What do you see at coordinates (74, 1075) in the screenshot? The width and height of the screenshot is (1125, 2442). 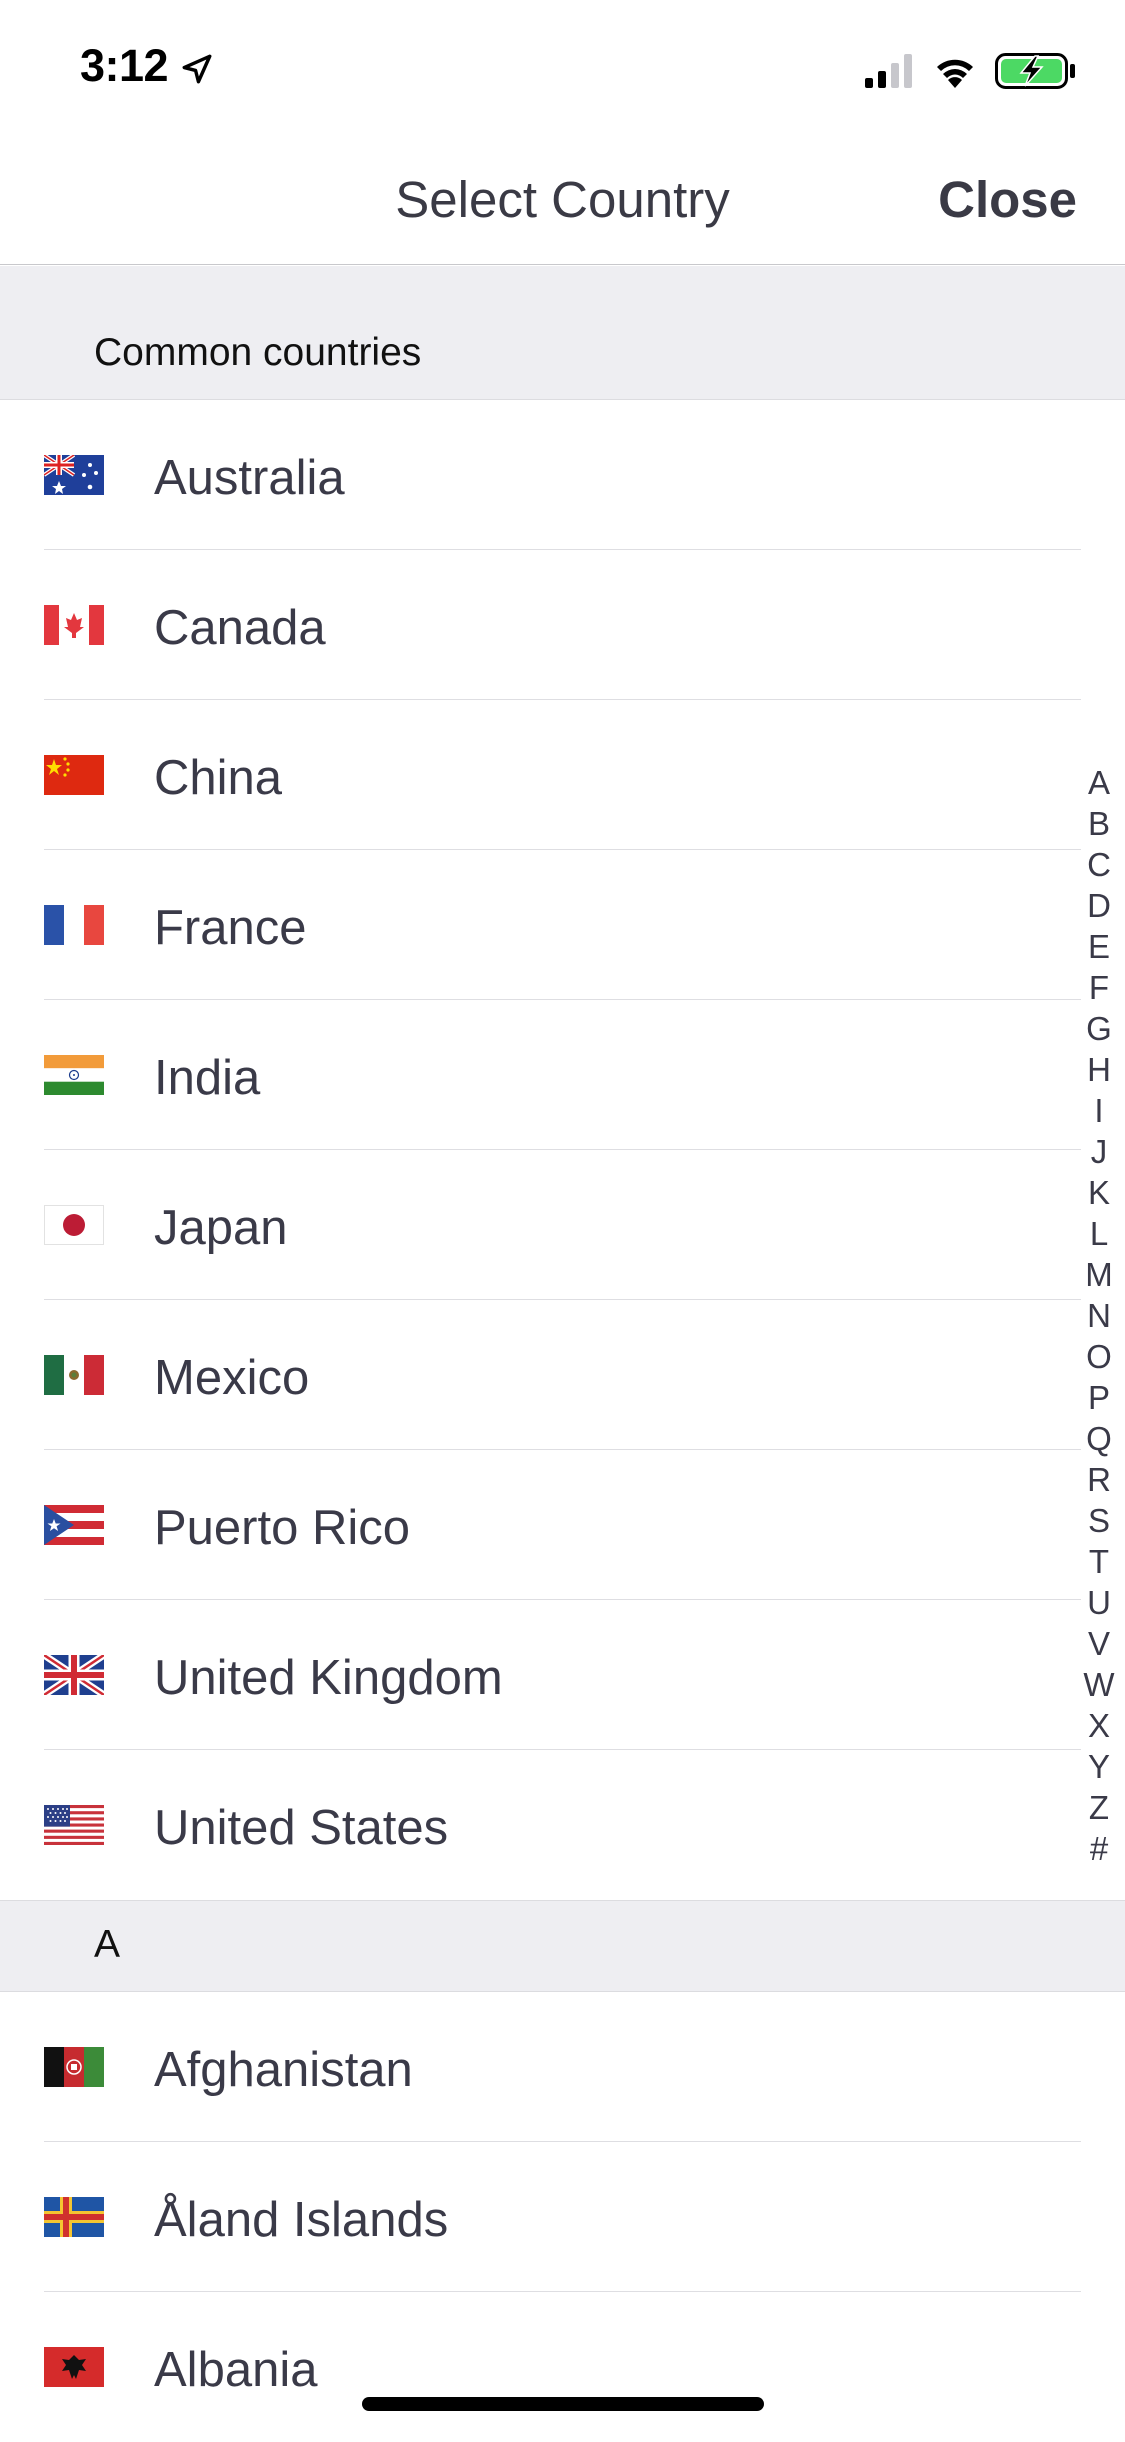 I see `india-flag-icon` at bounding box center [74, 1075].